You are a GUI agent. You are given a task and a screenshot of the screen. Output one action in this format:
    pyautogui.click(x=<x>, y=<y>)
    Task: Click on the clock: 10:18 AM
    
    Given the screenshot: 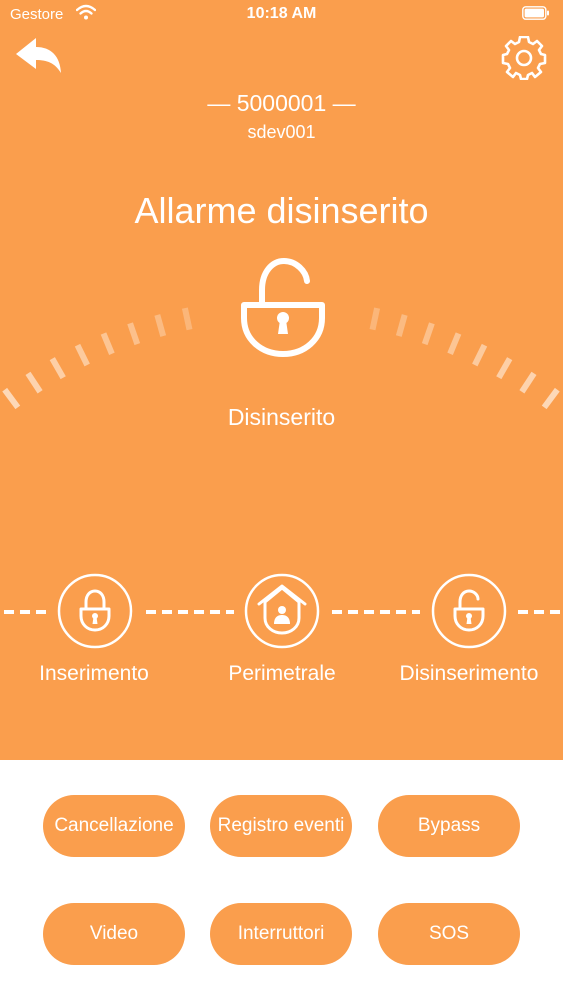 What is the action you would take?
    pyautogui.click(x=281, y=13)
    